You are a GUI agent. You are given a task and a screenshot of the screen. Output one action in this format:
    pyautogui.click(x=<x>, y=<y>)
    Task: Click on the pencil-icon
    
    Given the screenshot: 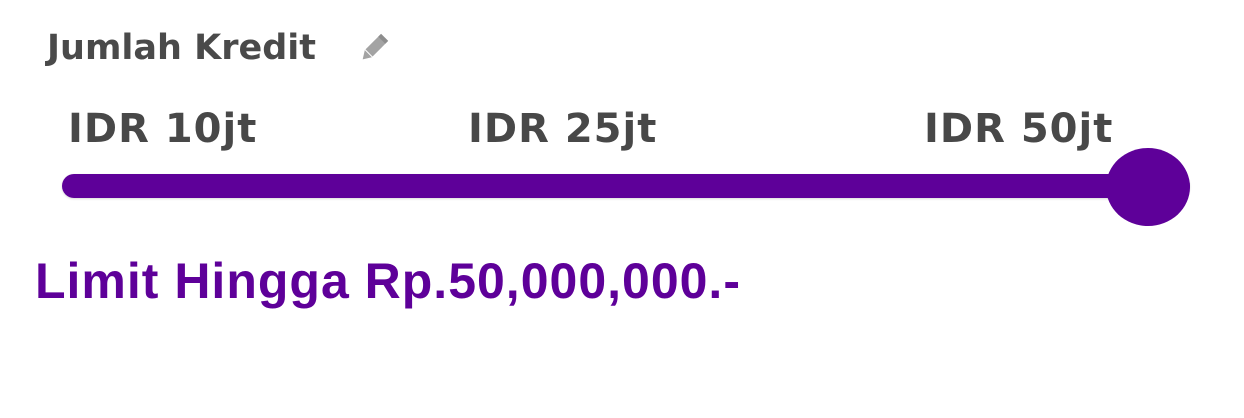 What is the action you would take?
    pyautogui.click(x=374, y=48)
    